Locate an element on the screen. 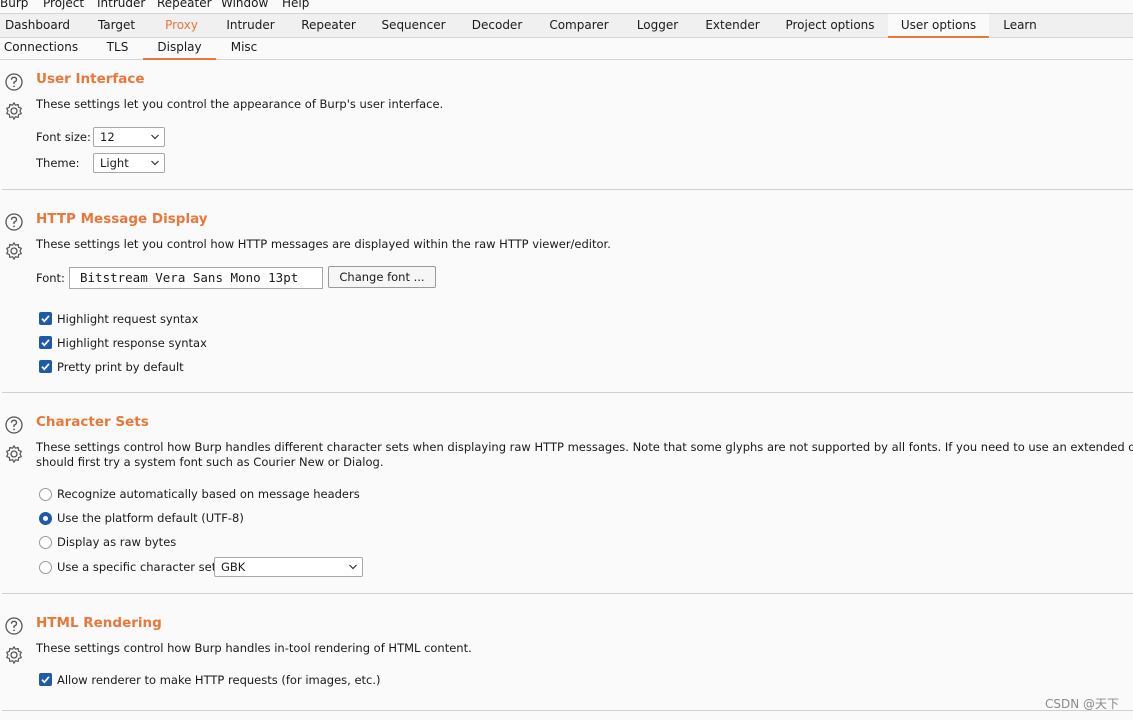  charset-platform-label: Use the platform default (UTF-8) is located at coordinates (150, 518).